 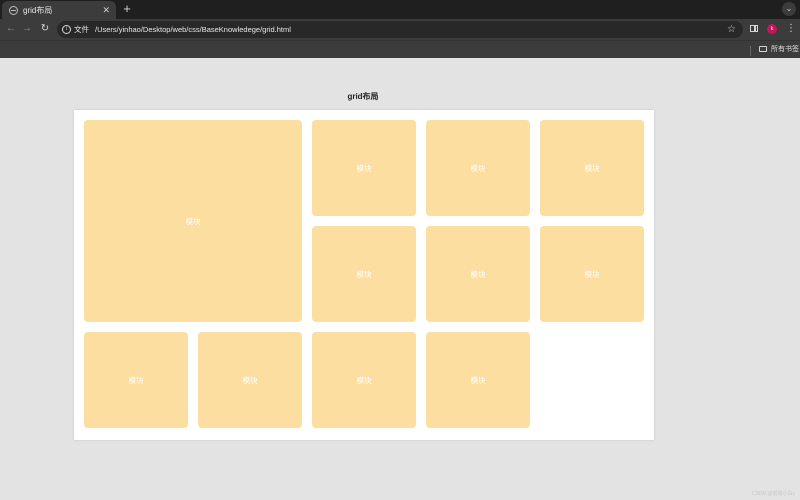 I want to click on side-panel-icon, so click(x=754, y=28).